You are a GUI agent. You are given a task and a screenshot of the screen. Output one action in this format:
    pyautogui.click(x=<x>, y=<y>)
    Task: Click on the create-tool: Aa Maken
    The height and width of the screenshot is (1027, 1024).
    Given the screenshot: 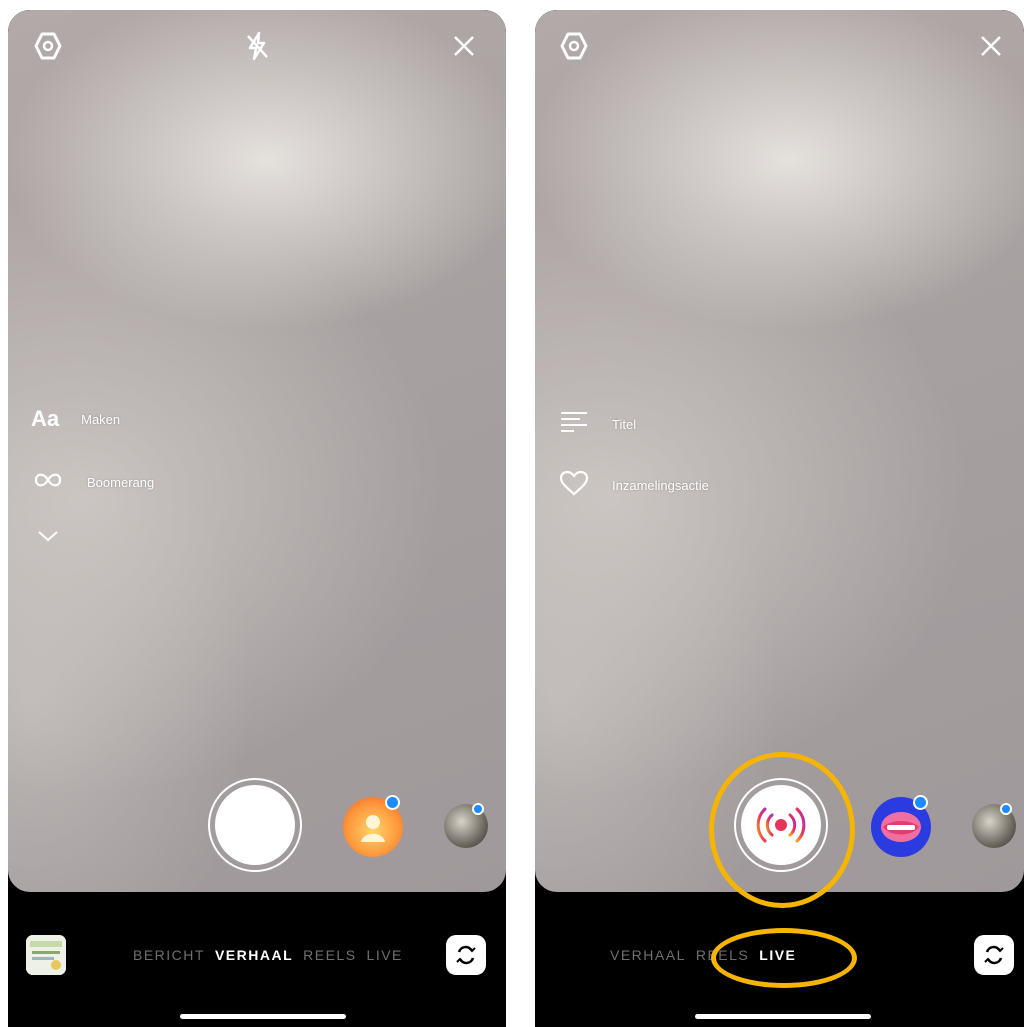 What is the action you would take?
    pyautogui.click(x=75, y=419)
    